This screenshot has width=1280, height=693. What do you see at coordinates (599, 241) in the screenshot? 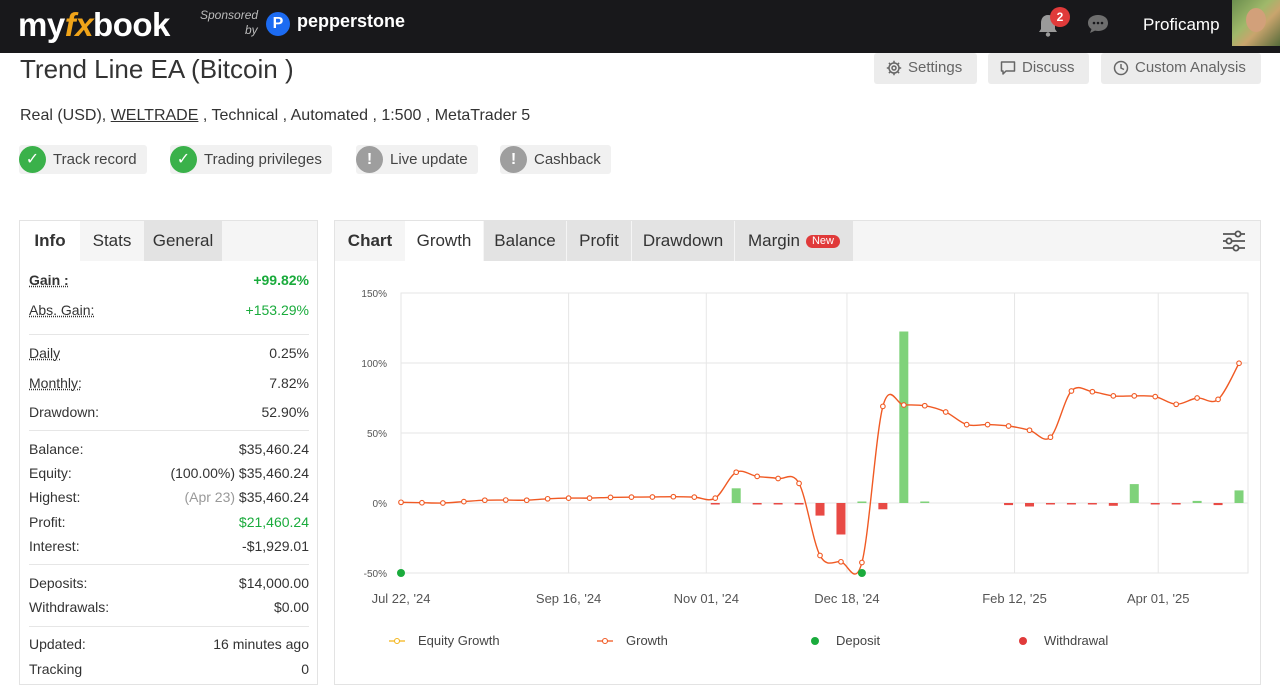
I see `tab-profit: Profit` at bounding box center [599, 241].